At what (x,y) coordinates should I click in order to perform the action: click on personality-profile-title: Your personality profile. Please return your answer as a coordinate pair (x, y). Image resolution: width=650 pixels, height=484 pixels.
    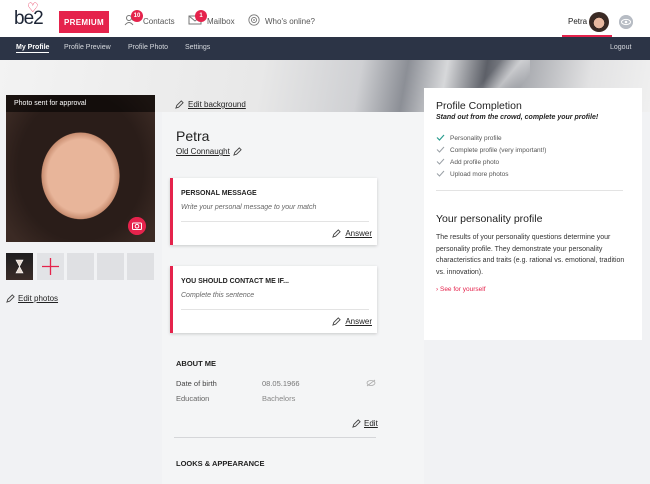
    Looking at the image, I should click on (489, 219).